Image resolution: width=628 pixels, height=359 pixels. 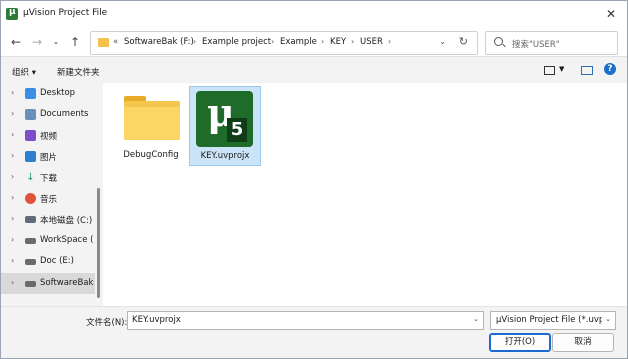 I want to click on back-arrow-icon: ←, so click(x=16, y=42).